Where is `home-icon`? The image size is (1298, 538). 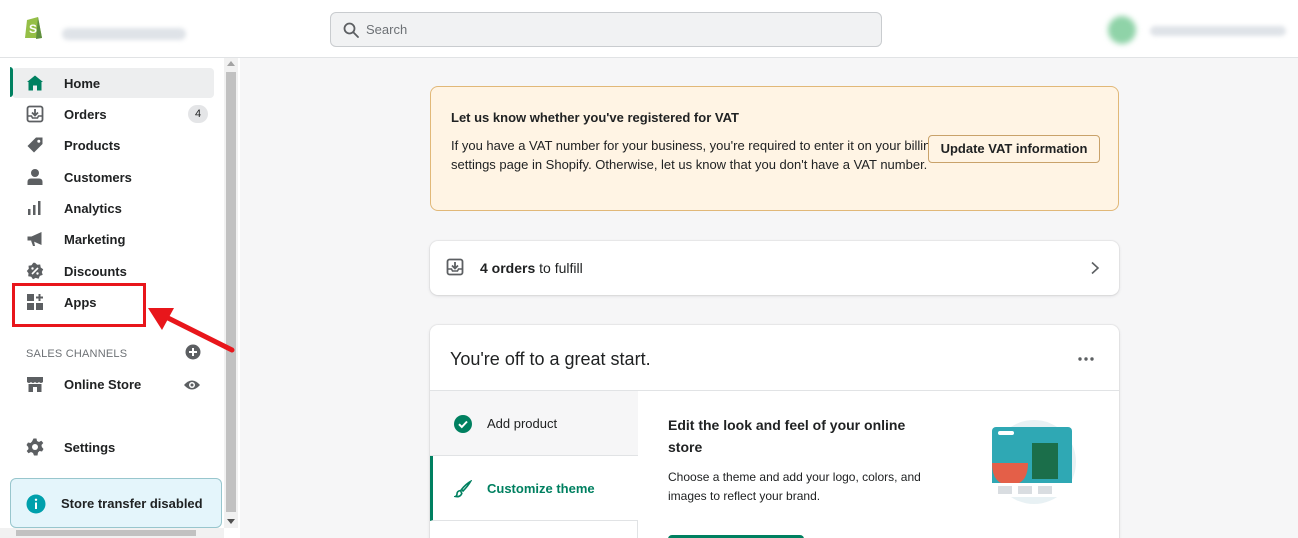 home-icon is located at coordinates (35, 83).